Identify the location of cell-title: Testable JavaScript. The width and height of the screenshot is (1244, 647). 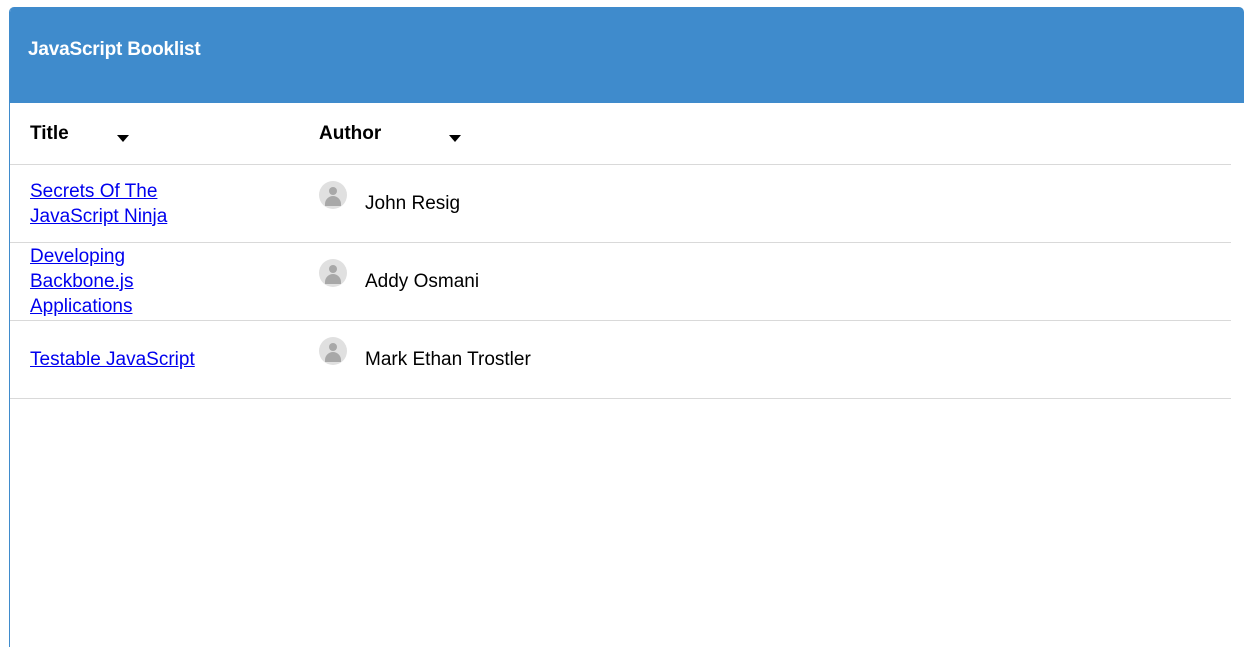
(164, 359).